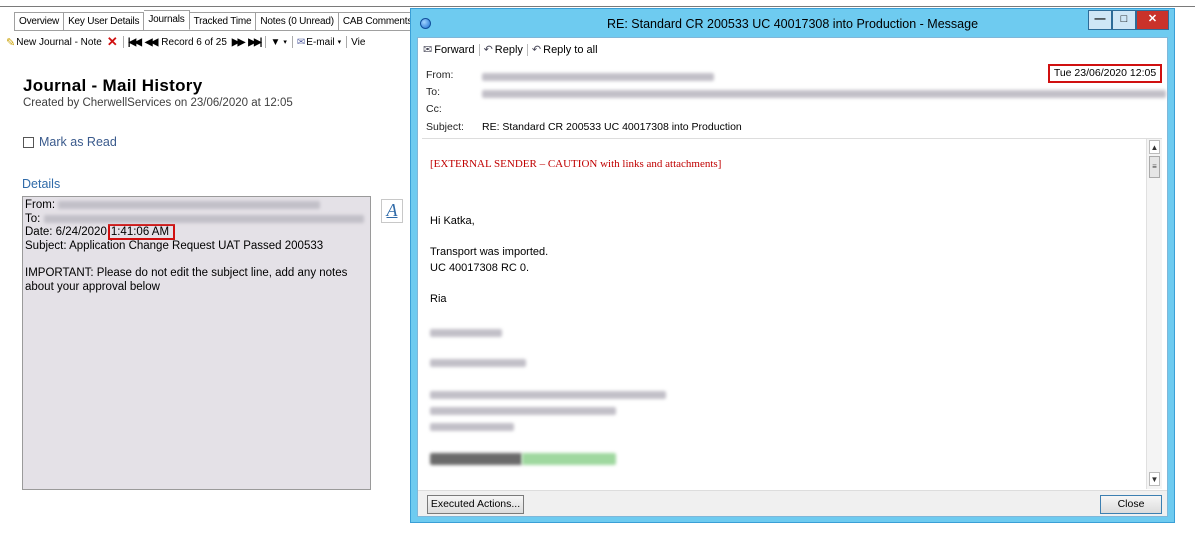 The height and width of the screenshot is (535, 1195). I want to click on next-record-icon: ▶▶, so click(238, 42).